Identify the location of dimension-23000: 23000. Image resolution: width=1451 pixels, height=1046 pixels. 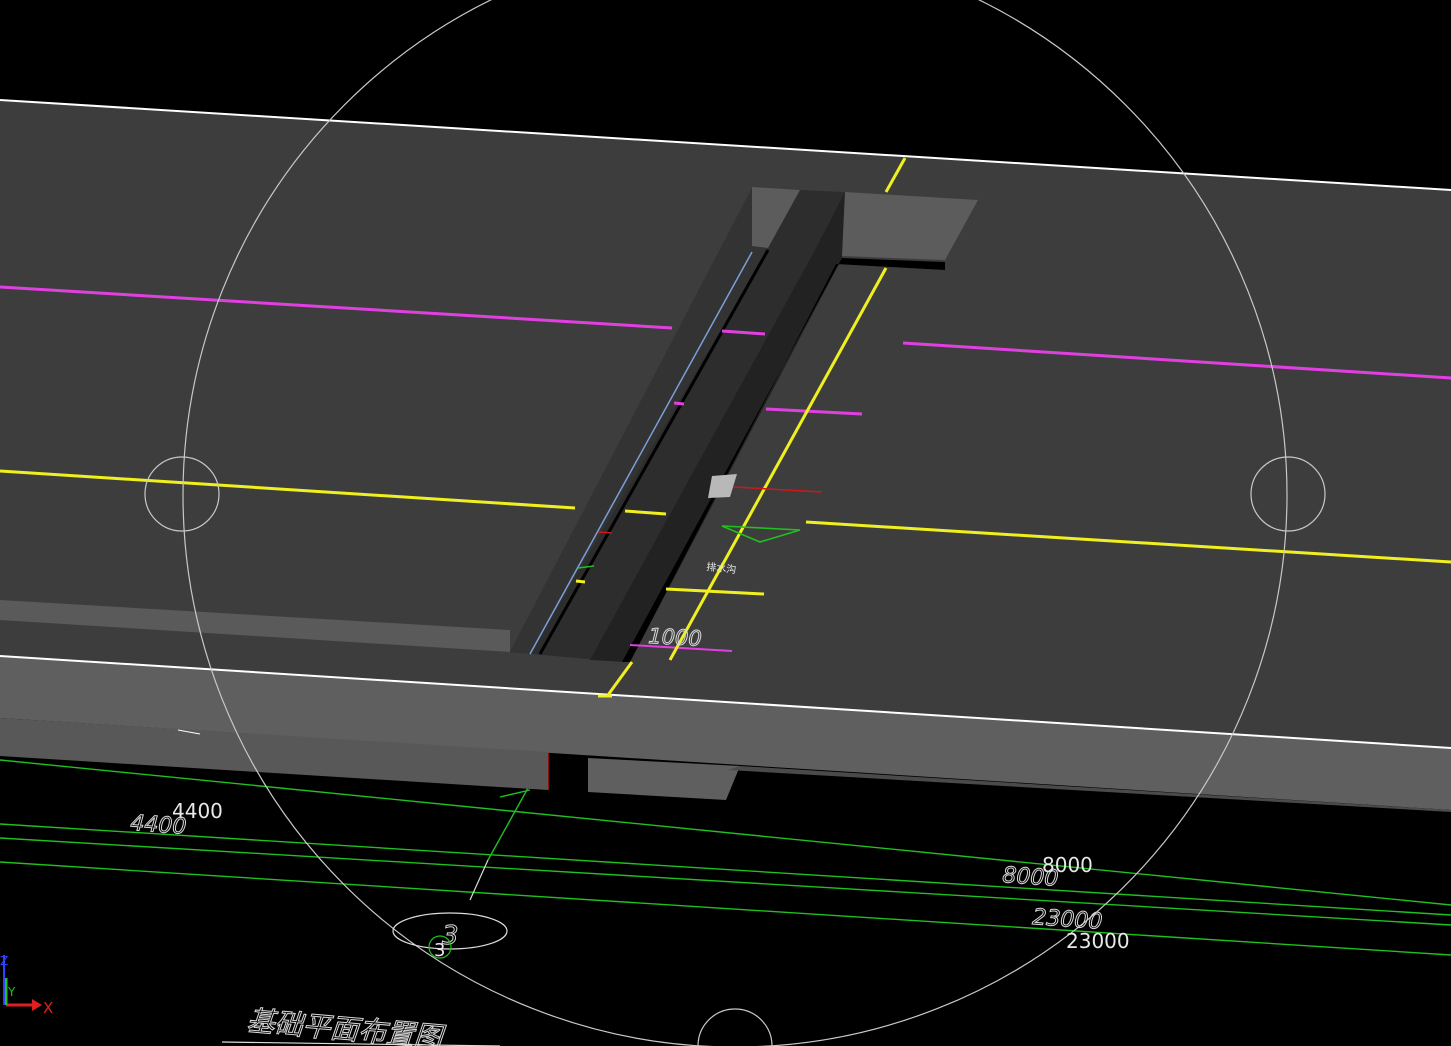
(1098, 941).